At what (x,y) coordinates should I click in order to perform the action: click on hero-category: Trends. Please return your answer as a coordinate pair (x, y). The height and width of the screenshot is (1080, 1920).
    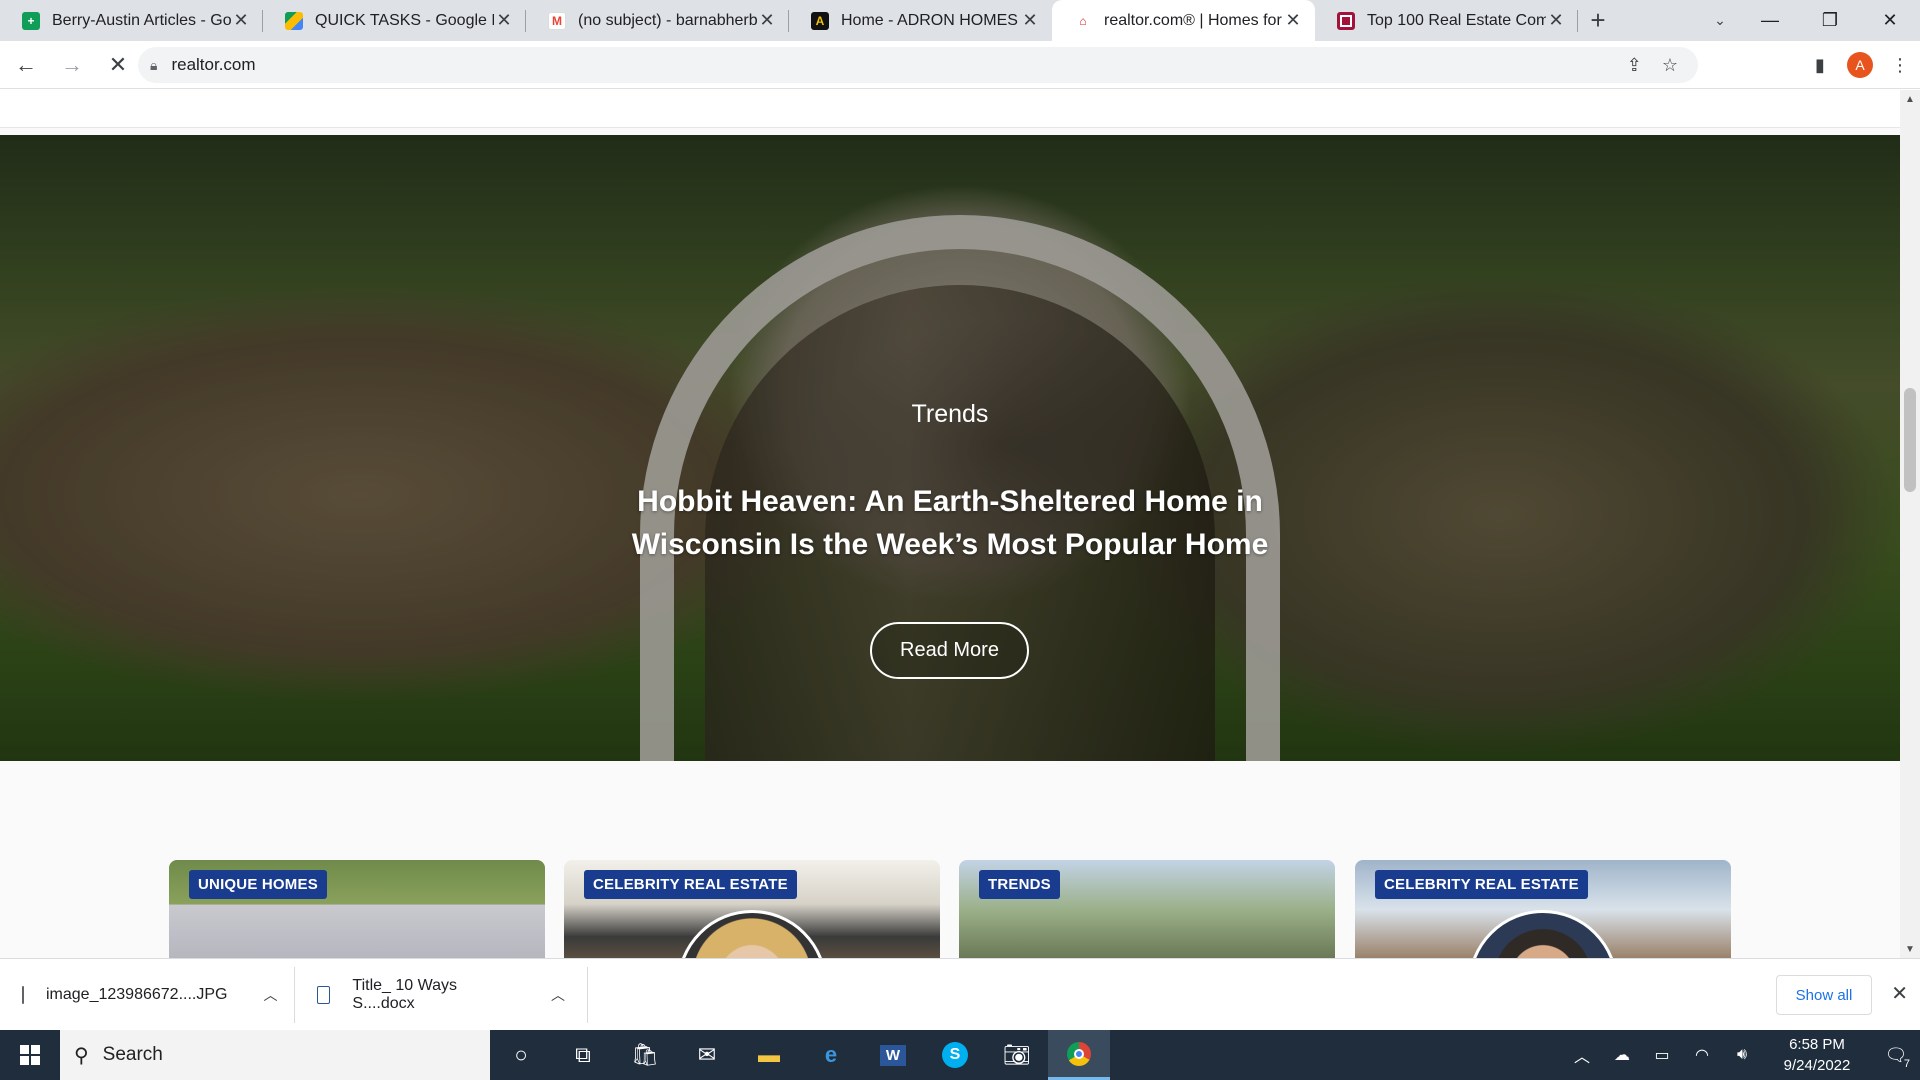
    Looking at the image, I should click on (950, 414).